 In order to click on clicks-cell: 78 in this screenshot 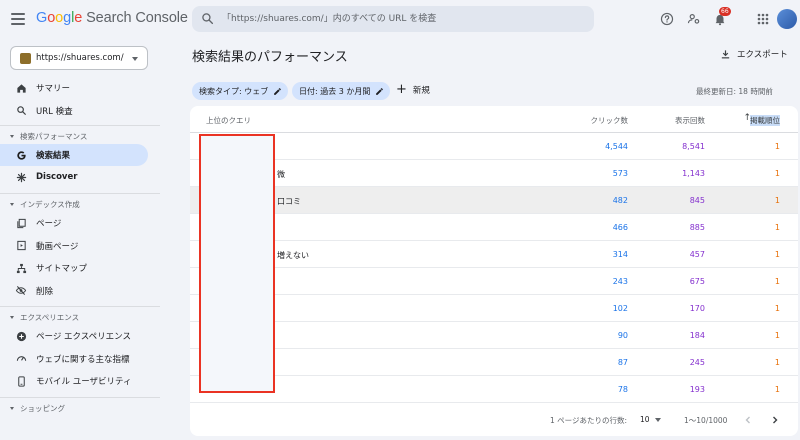, I will do `click(622, 389)`.